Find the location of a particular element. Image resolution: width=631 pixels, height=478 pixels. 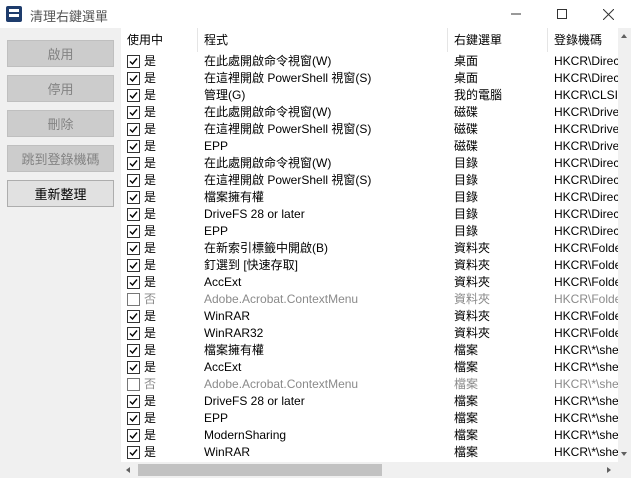

jump-to-registry-button: 跳到登錄機碼 is located at coordinates (60, 158).